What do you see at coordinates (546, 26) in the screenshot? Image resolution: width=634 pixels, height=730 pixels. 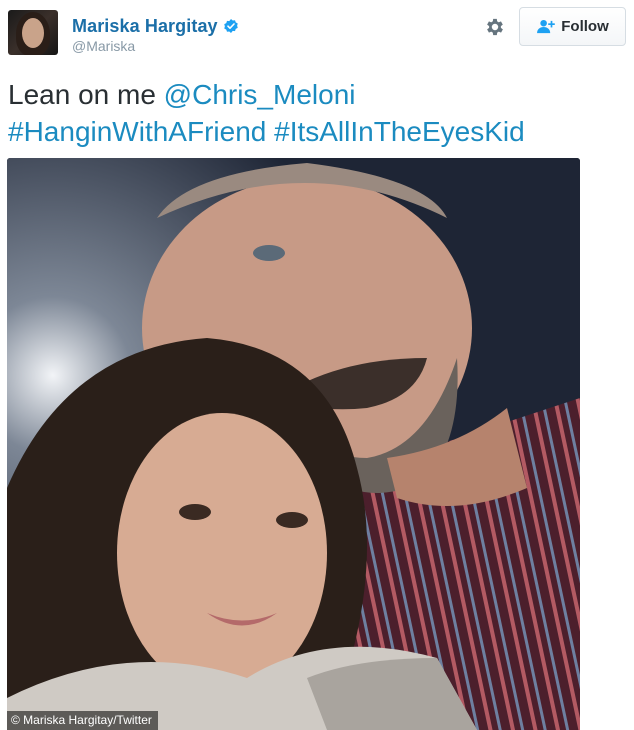 I see `add-user-icon` at bounding box center [546, 26].